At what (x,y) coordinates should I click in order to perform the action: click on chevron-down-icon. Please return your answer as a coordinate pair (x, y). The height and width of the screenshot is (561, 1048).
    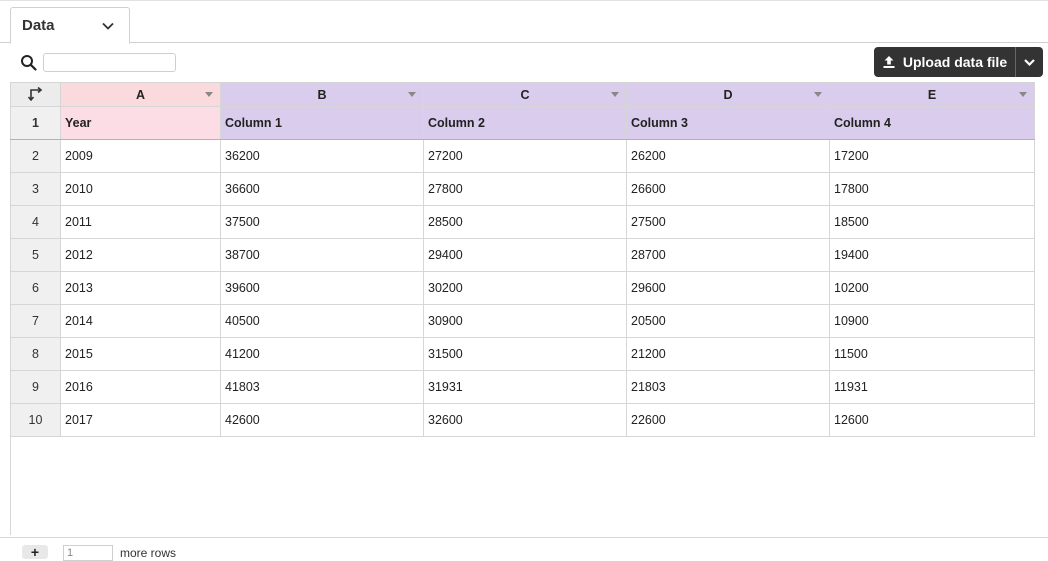
    Looking at the image, I should click on (1029, 62).